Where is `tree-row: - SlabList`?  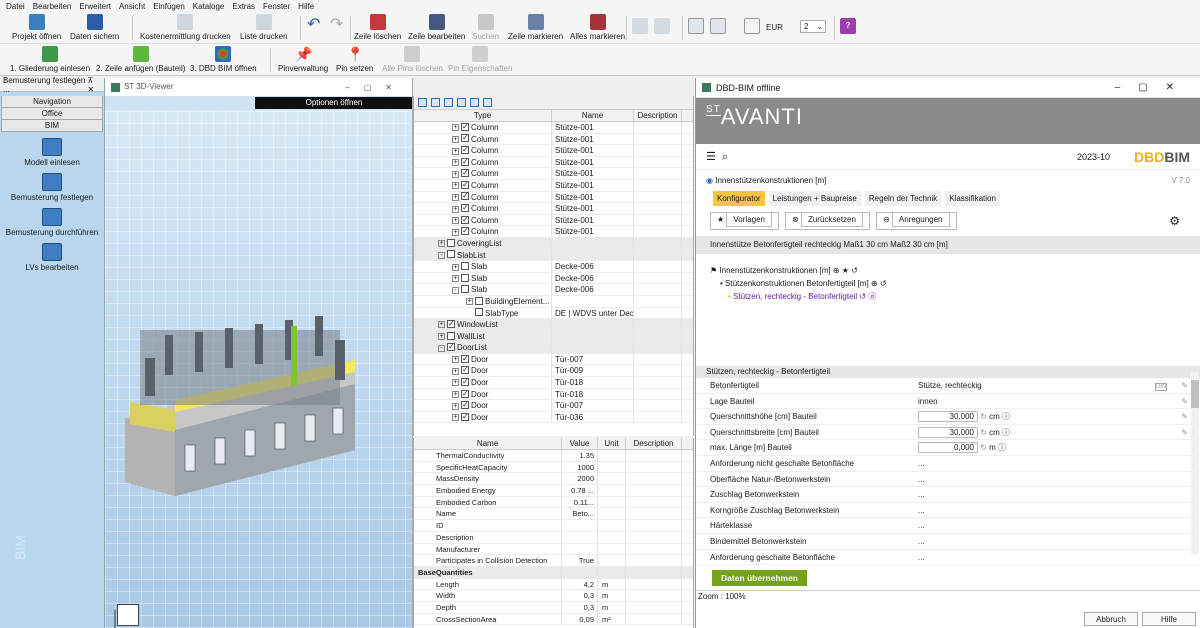 tree-row: - SlabList is located at coordinates (553, 255).